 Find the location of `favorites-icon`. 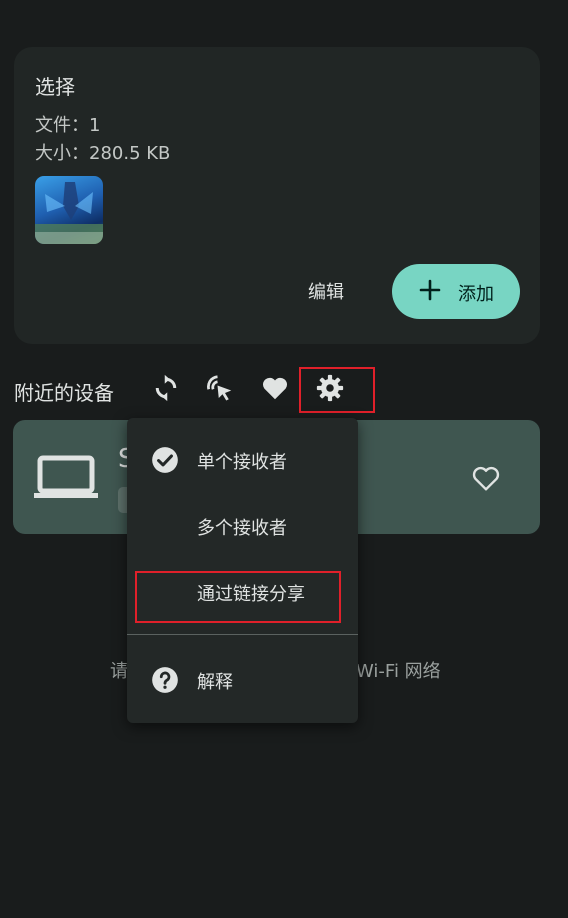

favorites-icon is located at coordinates (275, 388).